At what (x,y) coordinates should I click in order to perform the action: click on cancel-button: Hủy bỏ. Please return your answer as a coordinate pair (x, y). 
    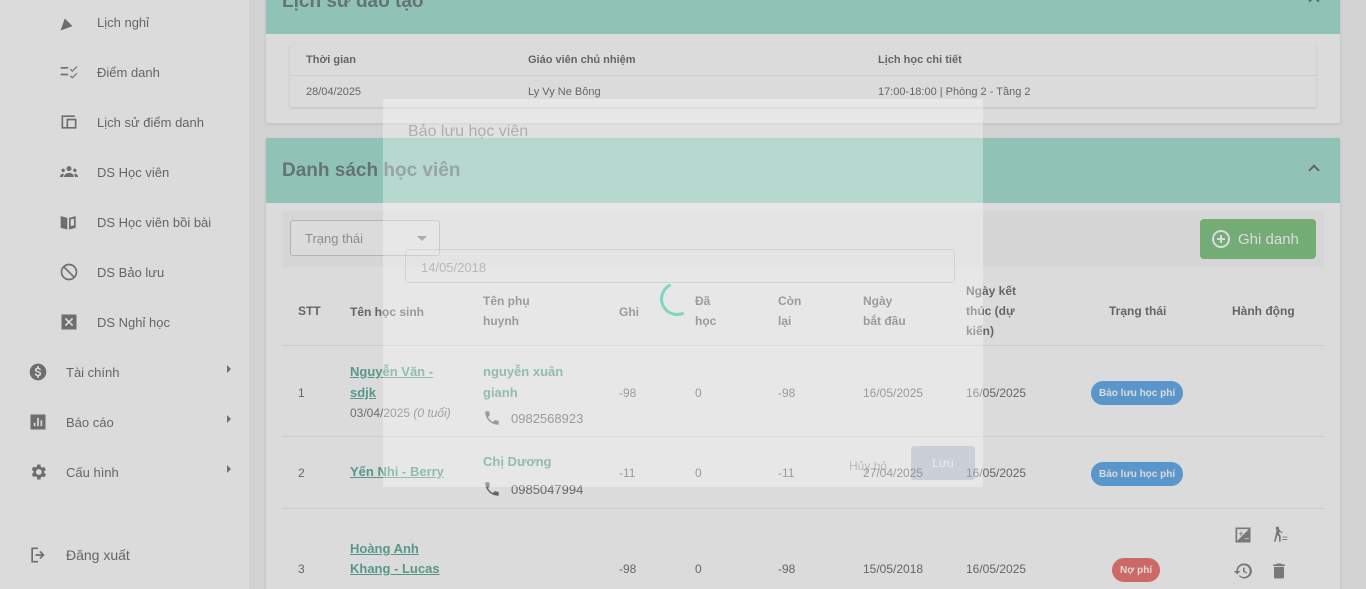
    Looking at the image, I should click on (868, 466).